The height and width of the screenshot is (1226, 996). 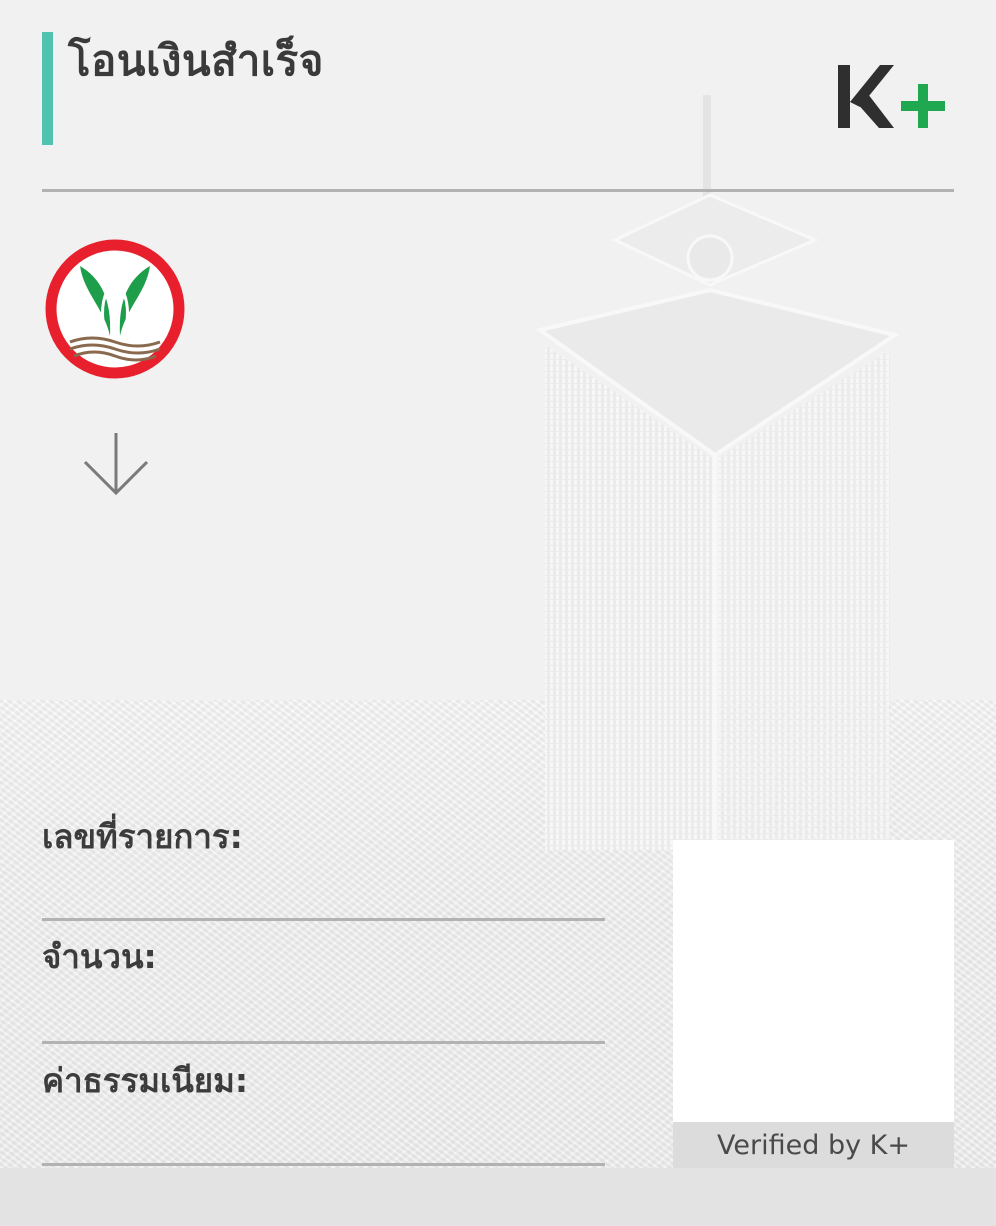 I want to click on reference-divider, so click(x=323, y=919).